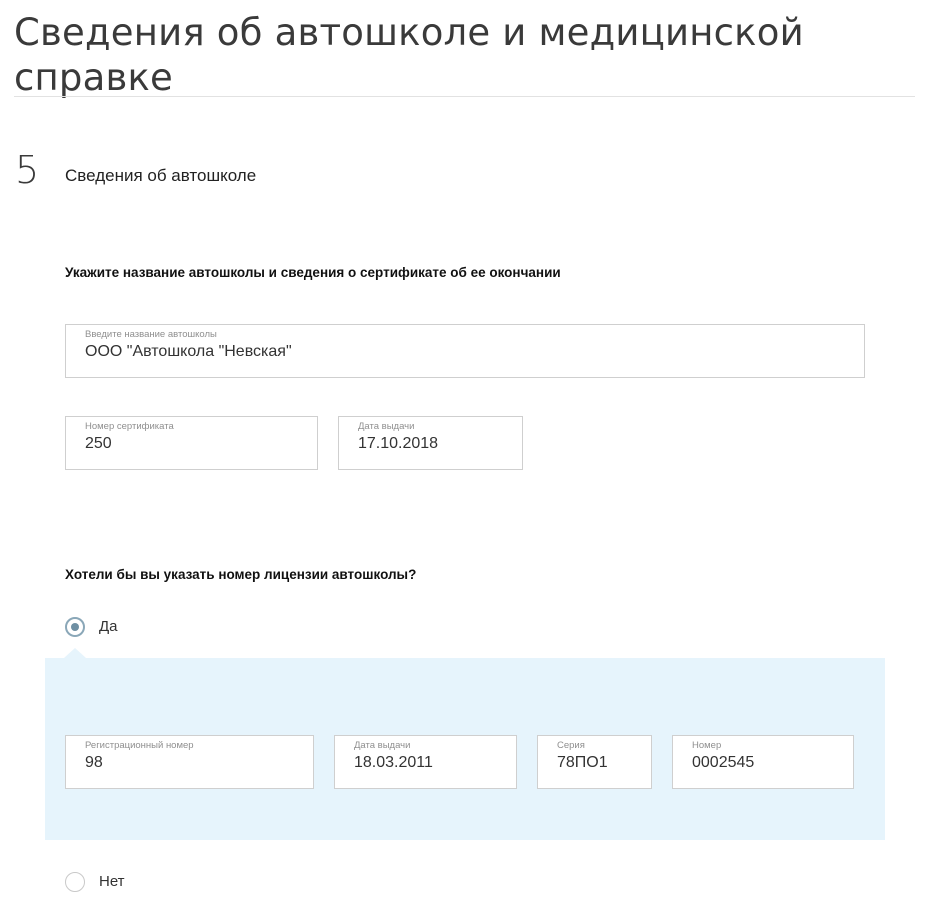 The width and height of the screenshot is (943, 917). Describe the element at coordinates (188, 352) in the screenshot. I see `school-name-value: ООО "Автошкола "Невская"` at that location.